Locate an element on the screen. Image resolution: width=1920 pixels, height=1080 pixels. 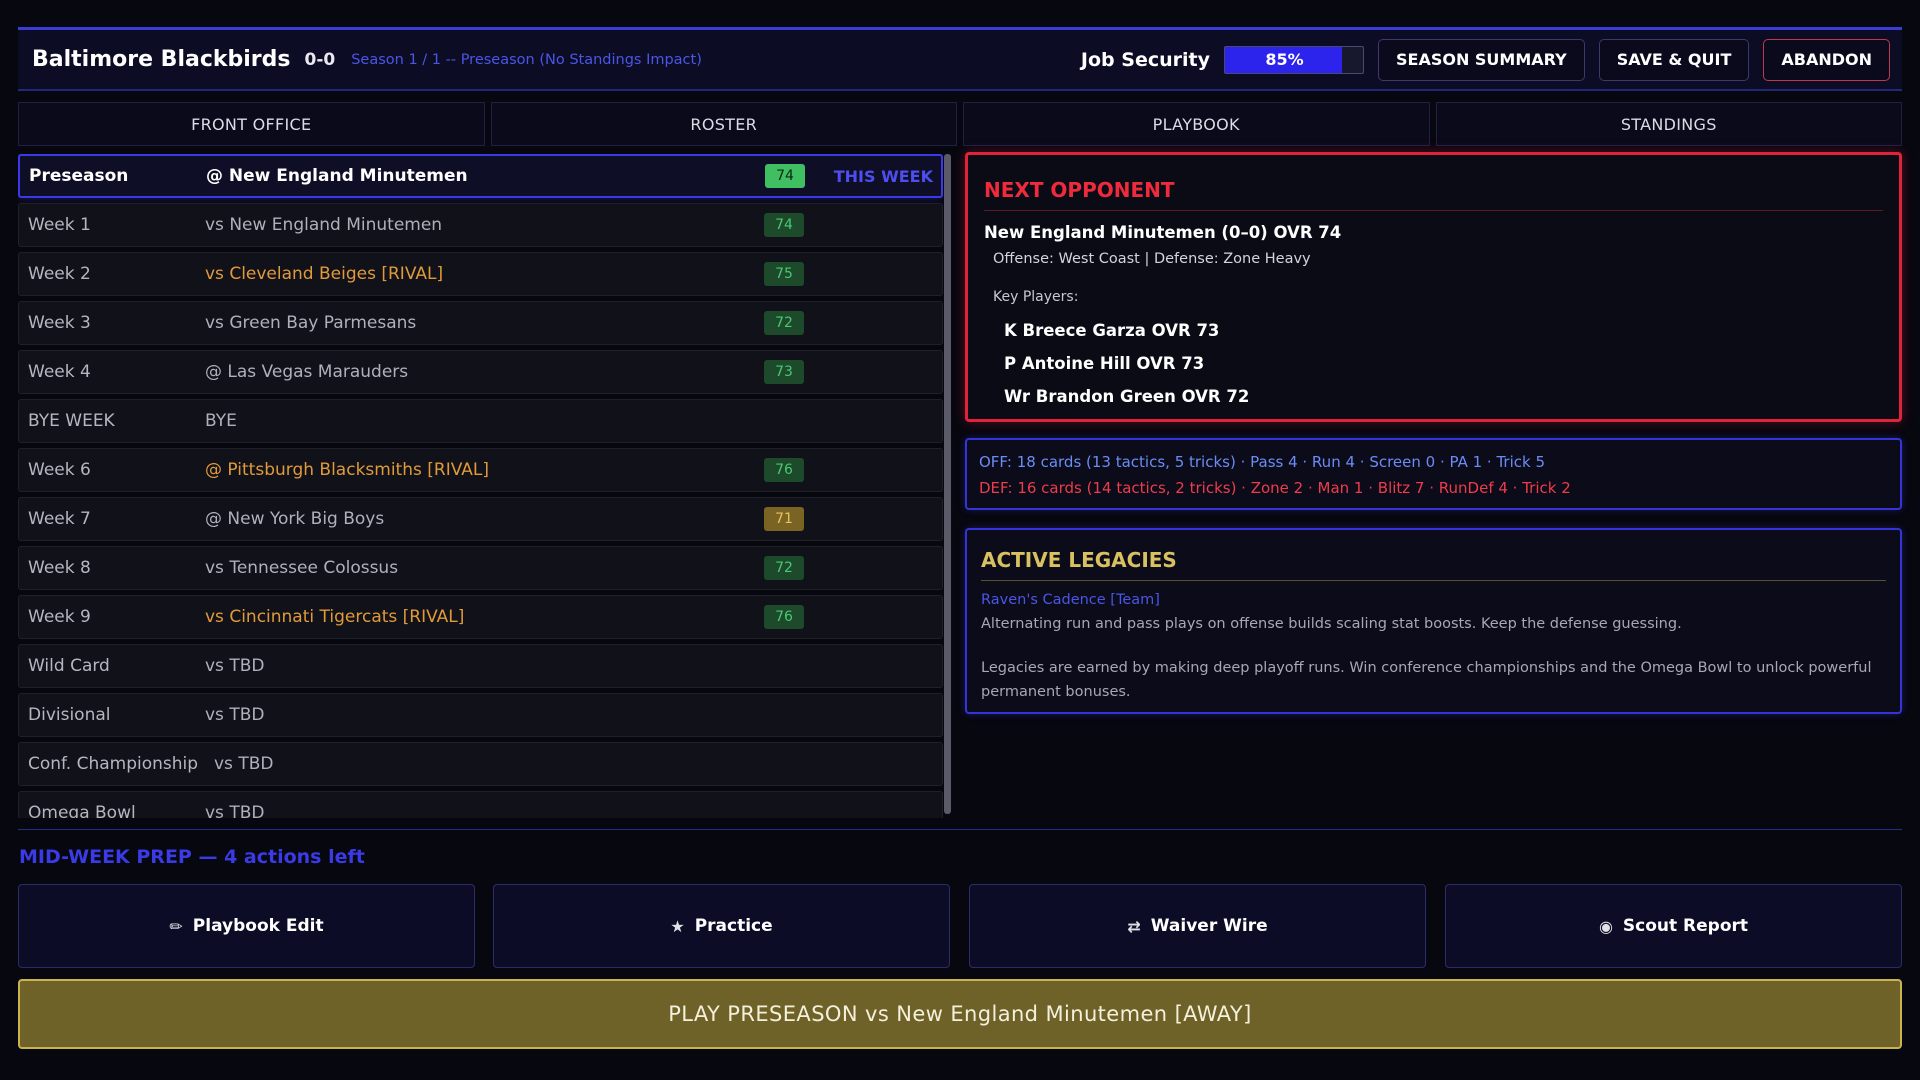
schedule-opponent: BYE is located at coordinates (221, 421).